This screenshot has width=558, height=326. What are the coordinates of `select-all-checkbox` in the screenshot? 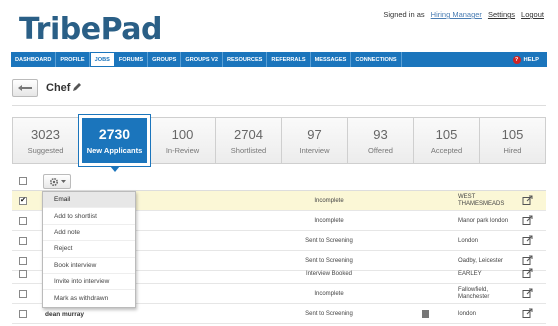 It's located at (23, 181).